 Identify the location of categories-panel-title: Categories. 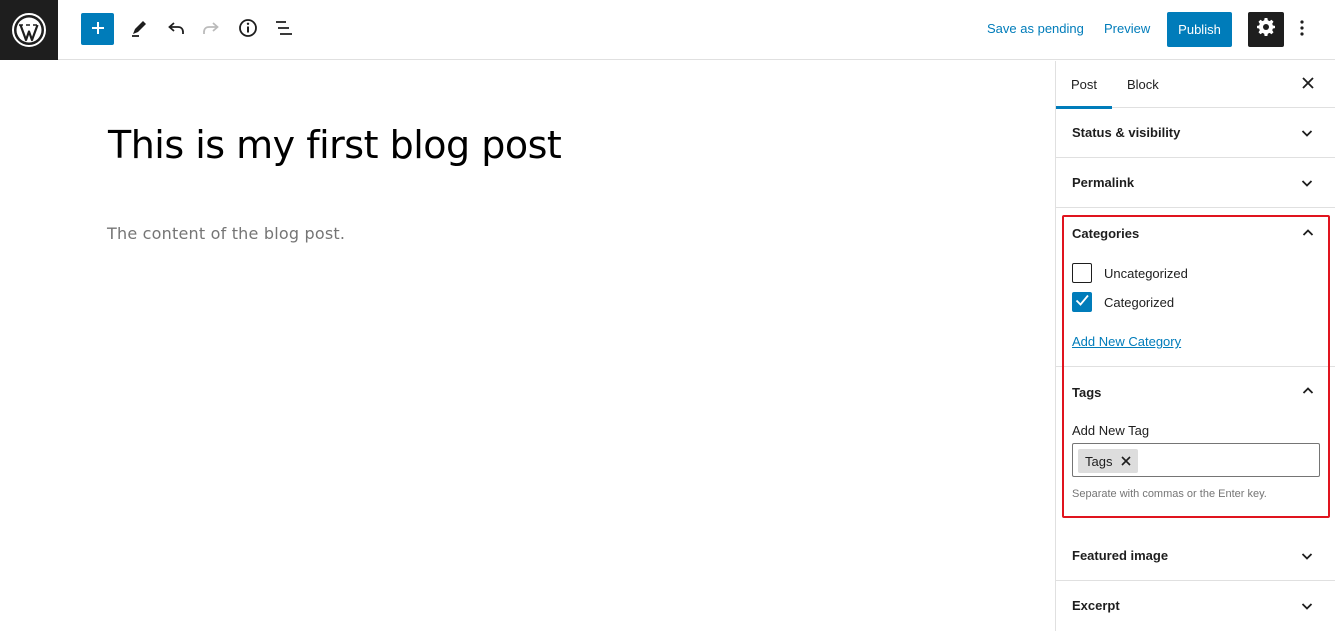
(1105, 233).